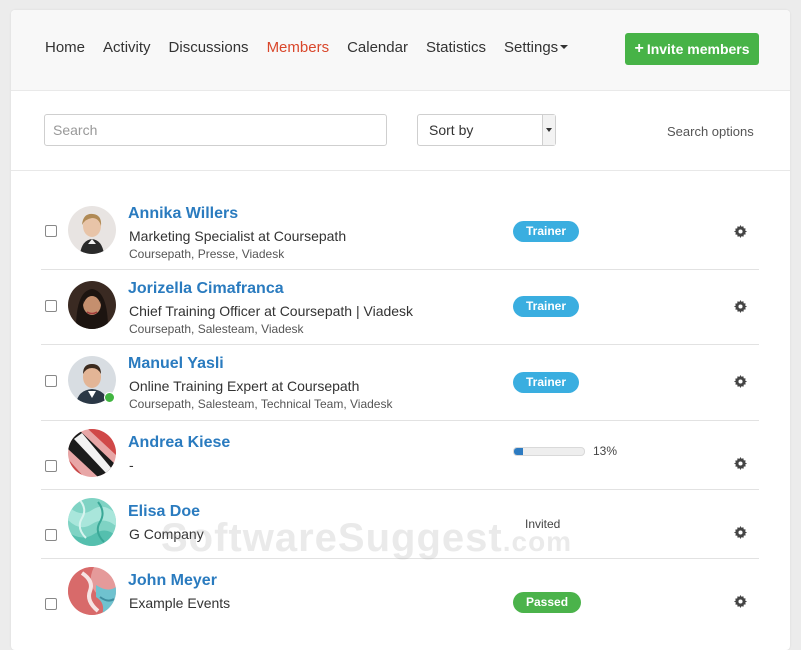 The height and width of the screenshot is (650, 801). What do you see at coordinates (698, 49) in the screenshot?
I see `invite-members-label: Invite members` at bounding box center [698, 49].